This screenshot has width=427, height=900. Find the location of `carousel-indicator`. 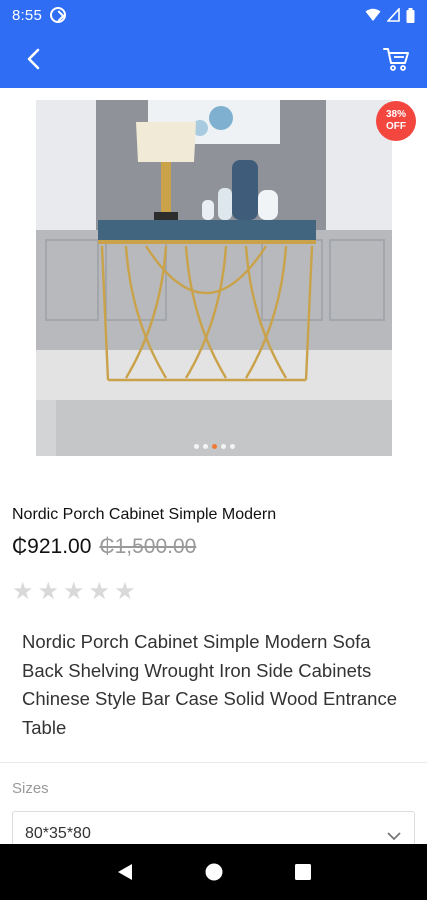

carousel-indicator is located at coordinates (214, 446).